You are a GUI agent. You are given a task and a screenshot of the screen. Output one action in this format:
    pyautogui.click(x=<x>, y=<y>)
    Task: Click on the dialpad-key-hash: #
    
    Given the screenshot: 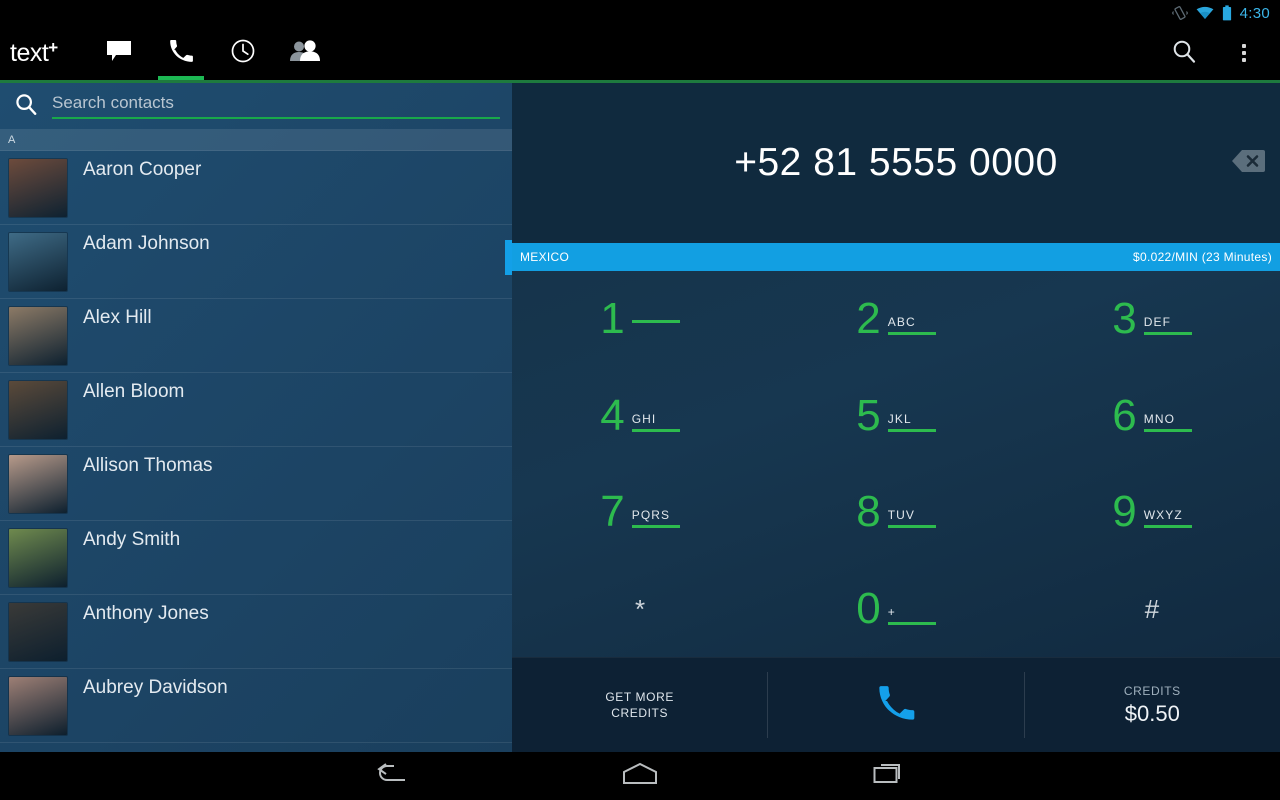 What is the action you would take?
    pyautogui.click(x=1152, y=609)
    